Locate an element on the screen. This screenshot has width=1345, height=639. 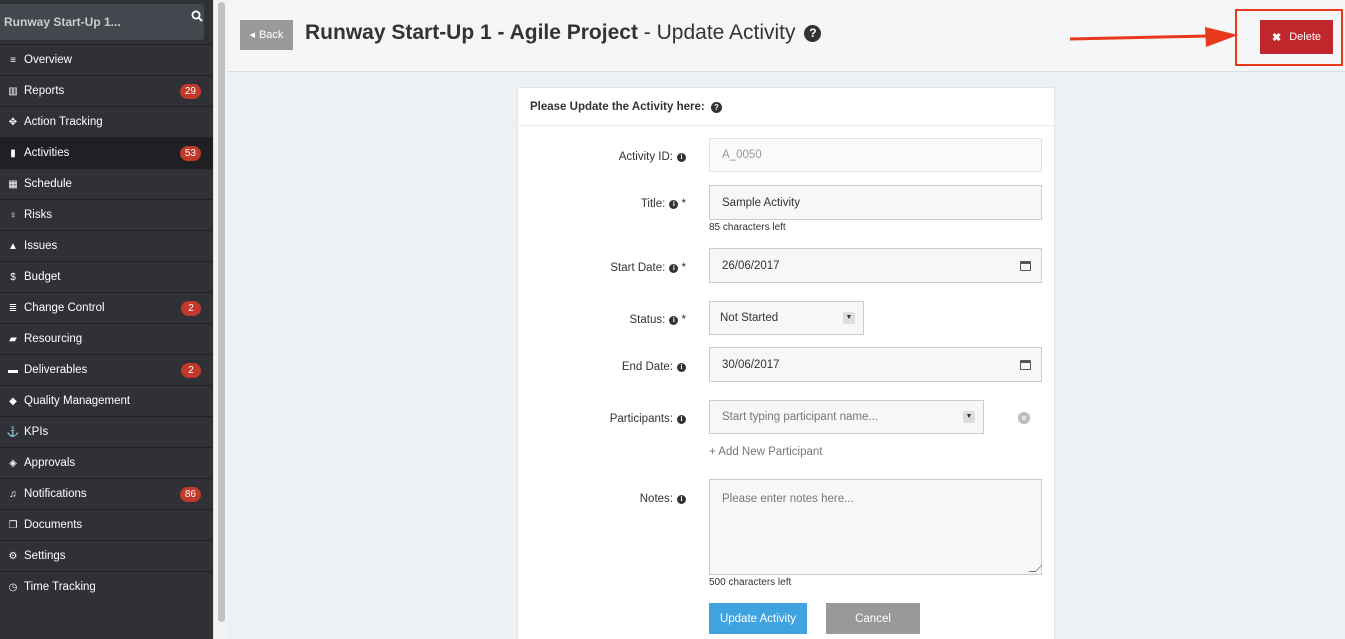
scrollbar-thumb is located at coordinates (221, 312).